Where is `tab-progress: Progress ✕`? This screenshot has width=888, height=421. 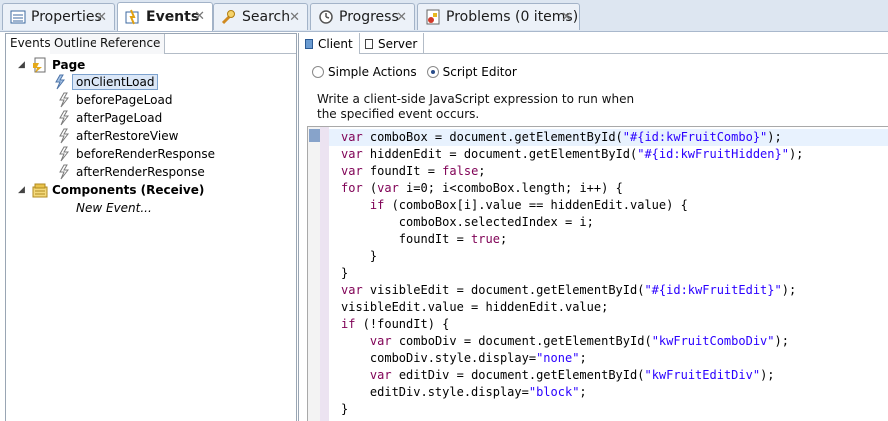 tab-progress: Progress ✕ is located at coordinates (362, 16).